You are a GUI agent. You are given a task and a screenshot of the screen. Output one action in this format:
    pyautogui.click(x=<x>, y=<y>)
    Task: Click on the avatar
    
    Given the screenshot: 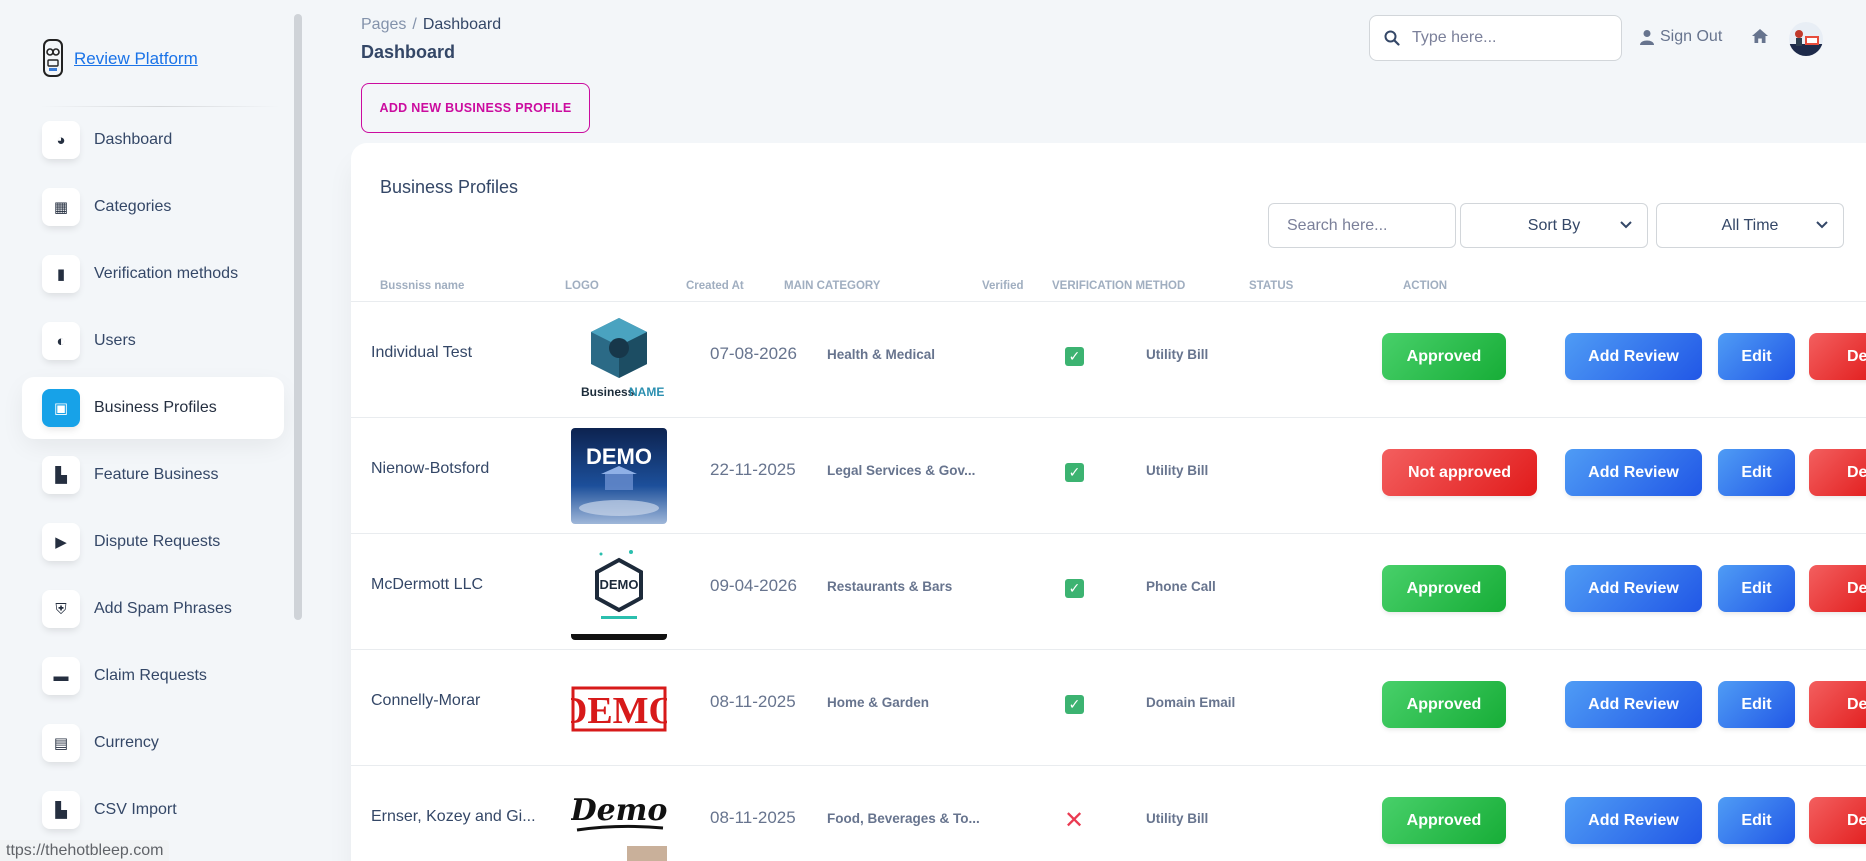 What is the action you would take?
    pyautogui.click(x=1806, y=39)
    